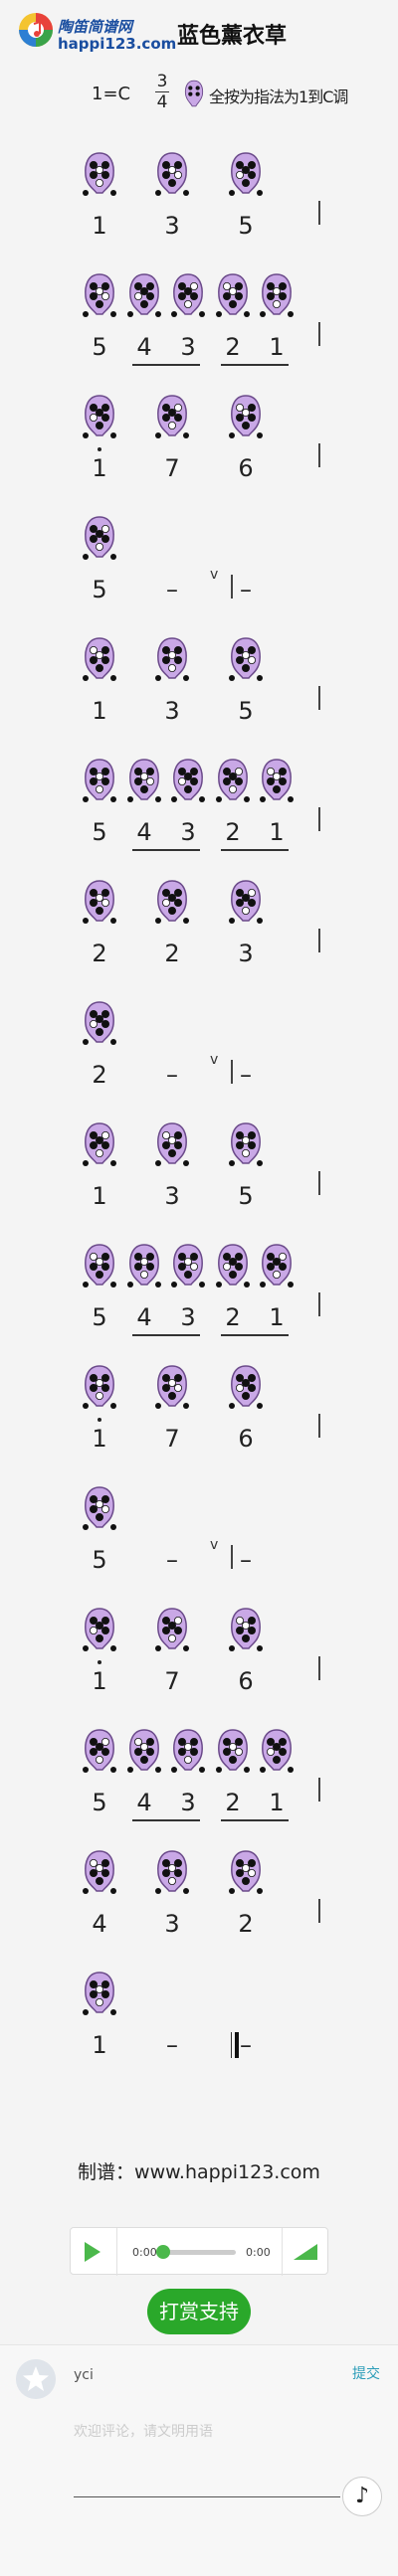 The image size is (398, 2576). What do you see at coordinates (305, 2252) in the screenshot?
I see `volume-icon` at bounding box center [305, 2252].